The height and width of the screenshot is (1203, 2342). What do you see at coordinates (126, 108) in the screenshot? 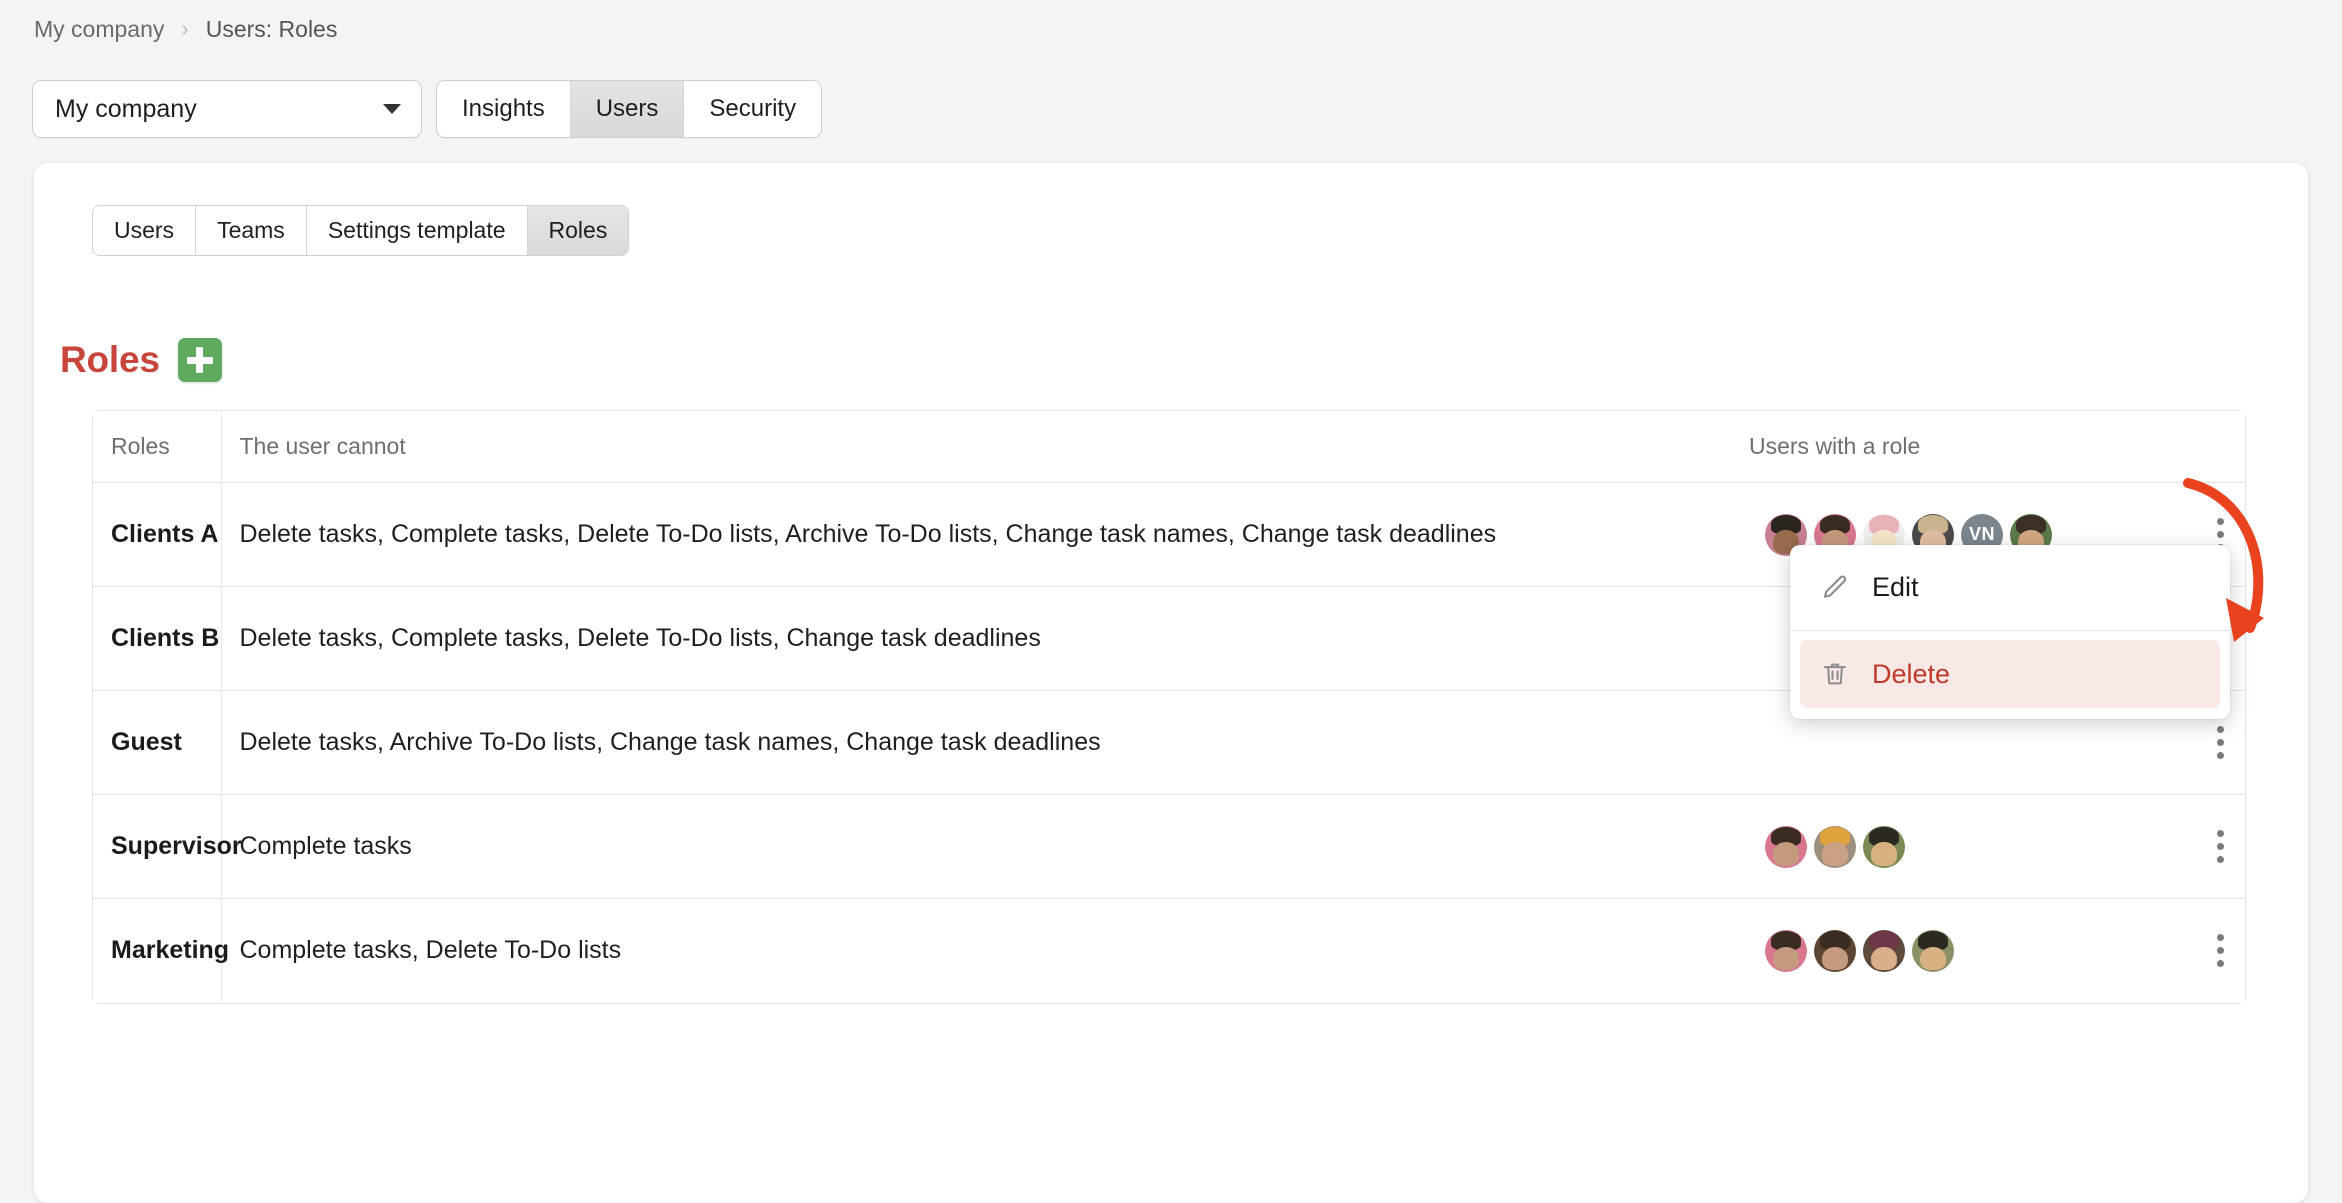
I see `company-select-value: My company` at bounding box center [126, 108].